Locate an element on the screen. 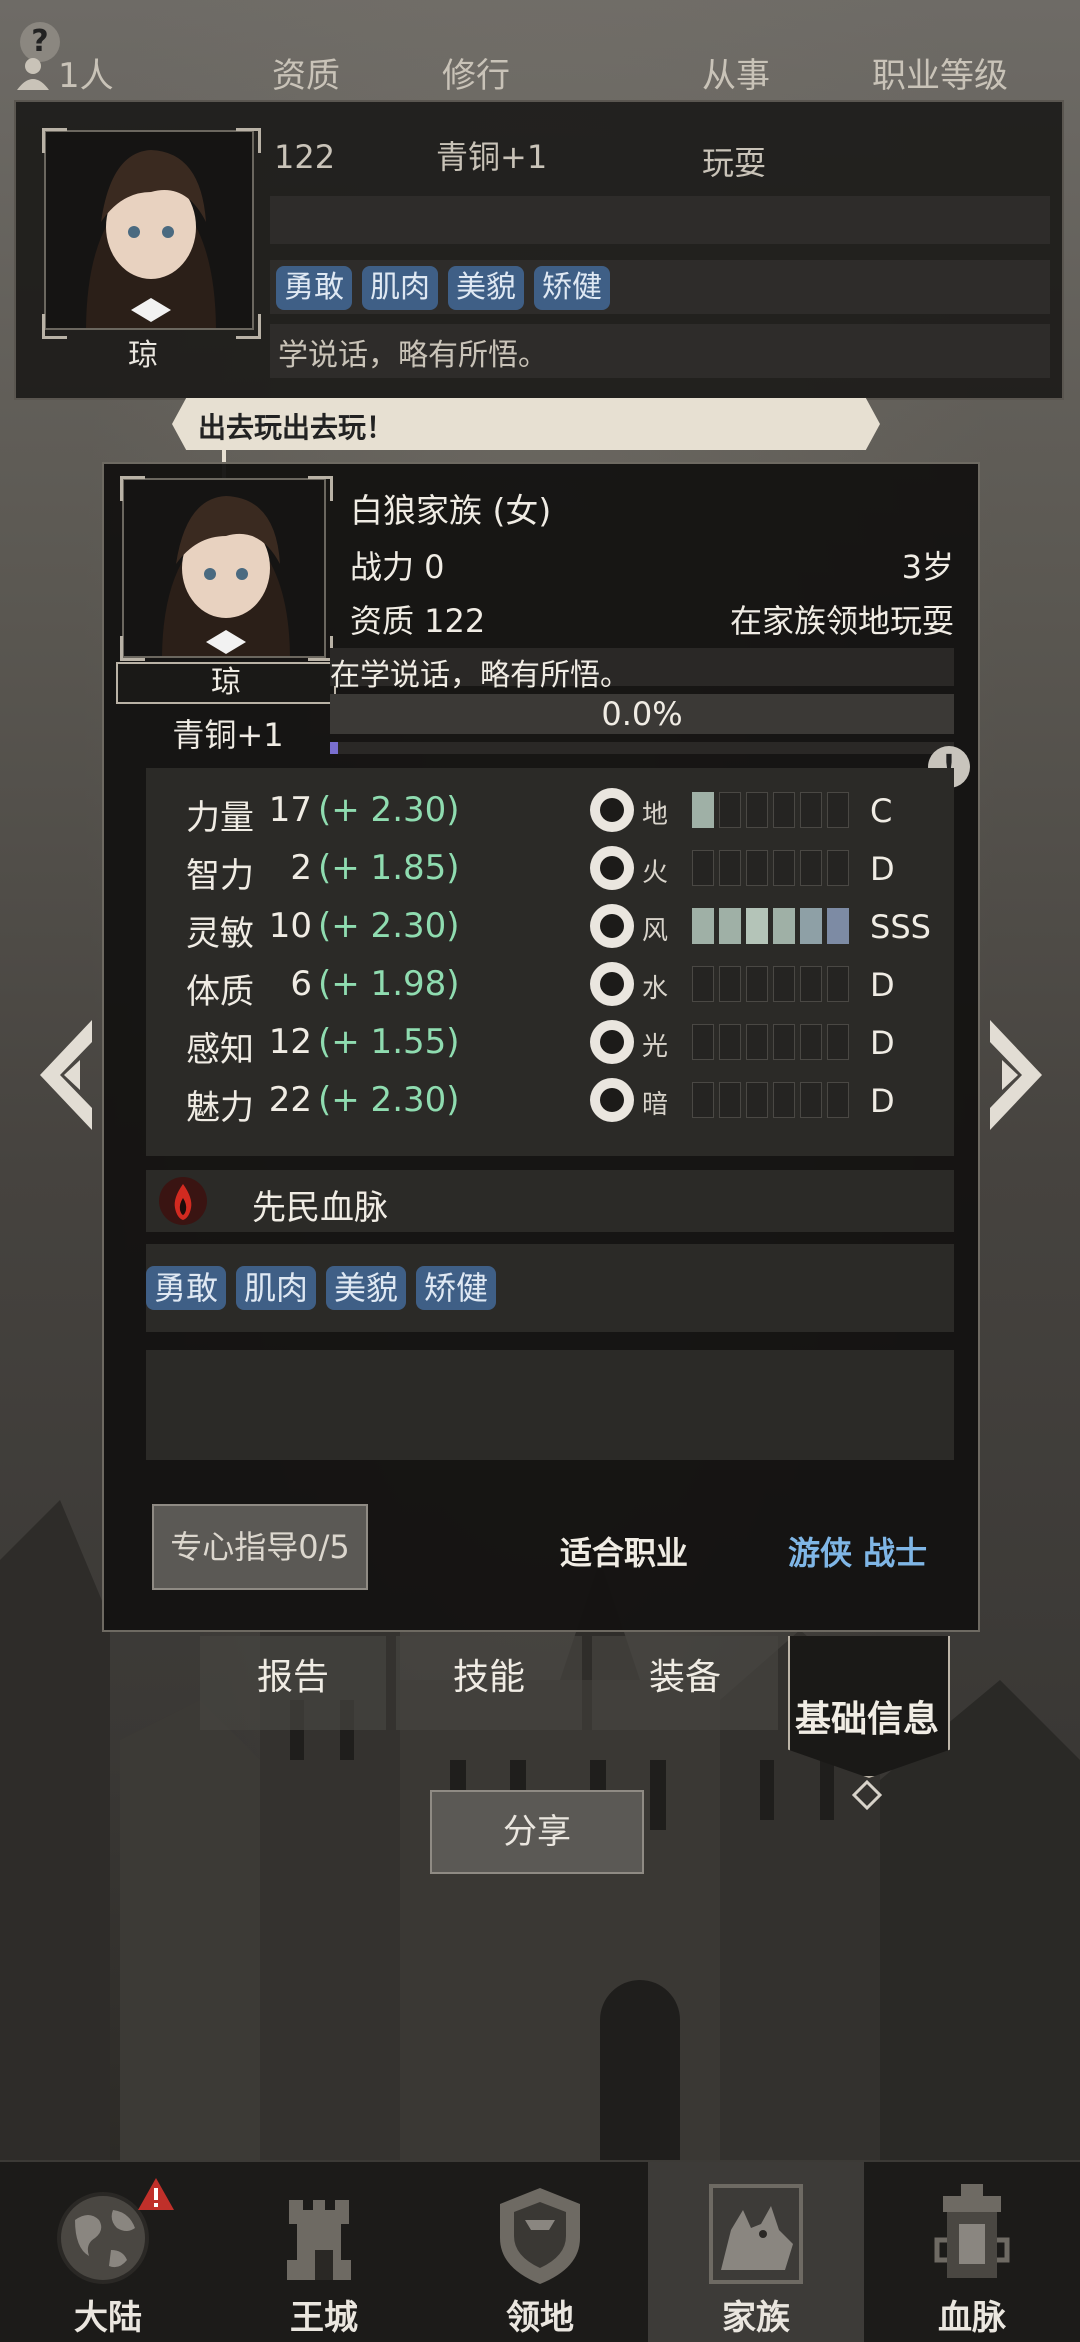 This screenshot has width=1080, height=2342. trait-tag: 矫健 is located at coordinates (456, 1288).